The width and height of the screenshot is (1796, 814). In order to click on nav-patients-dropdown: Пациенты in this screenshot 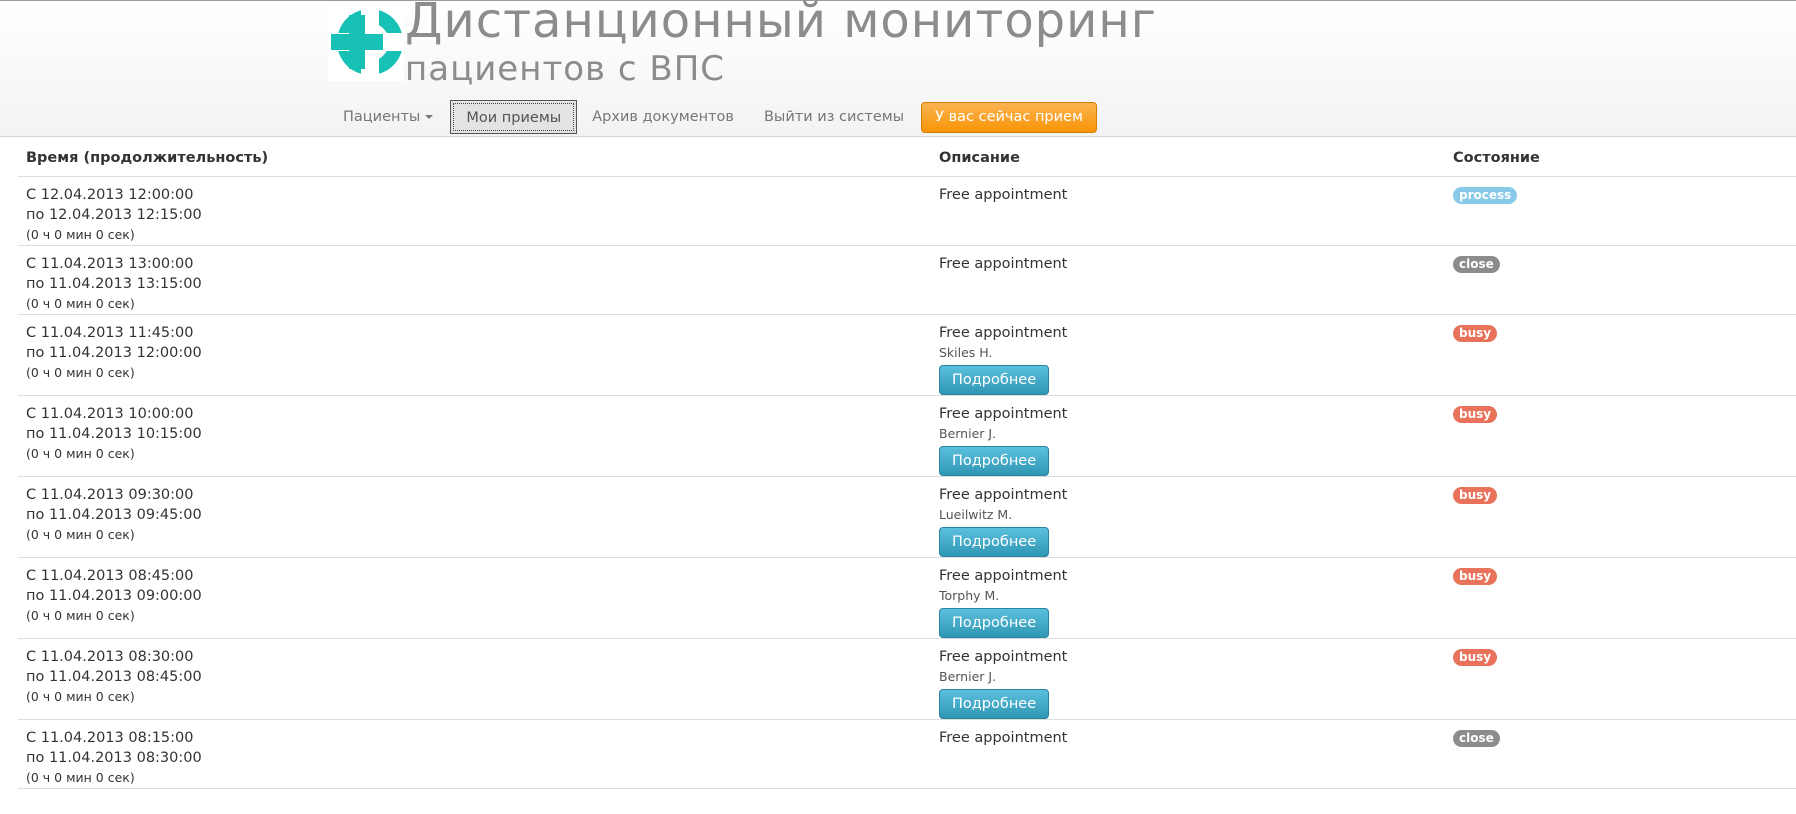, I will do `click(388, 117)`.